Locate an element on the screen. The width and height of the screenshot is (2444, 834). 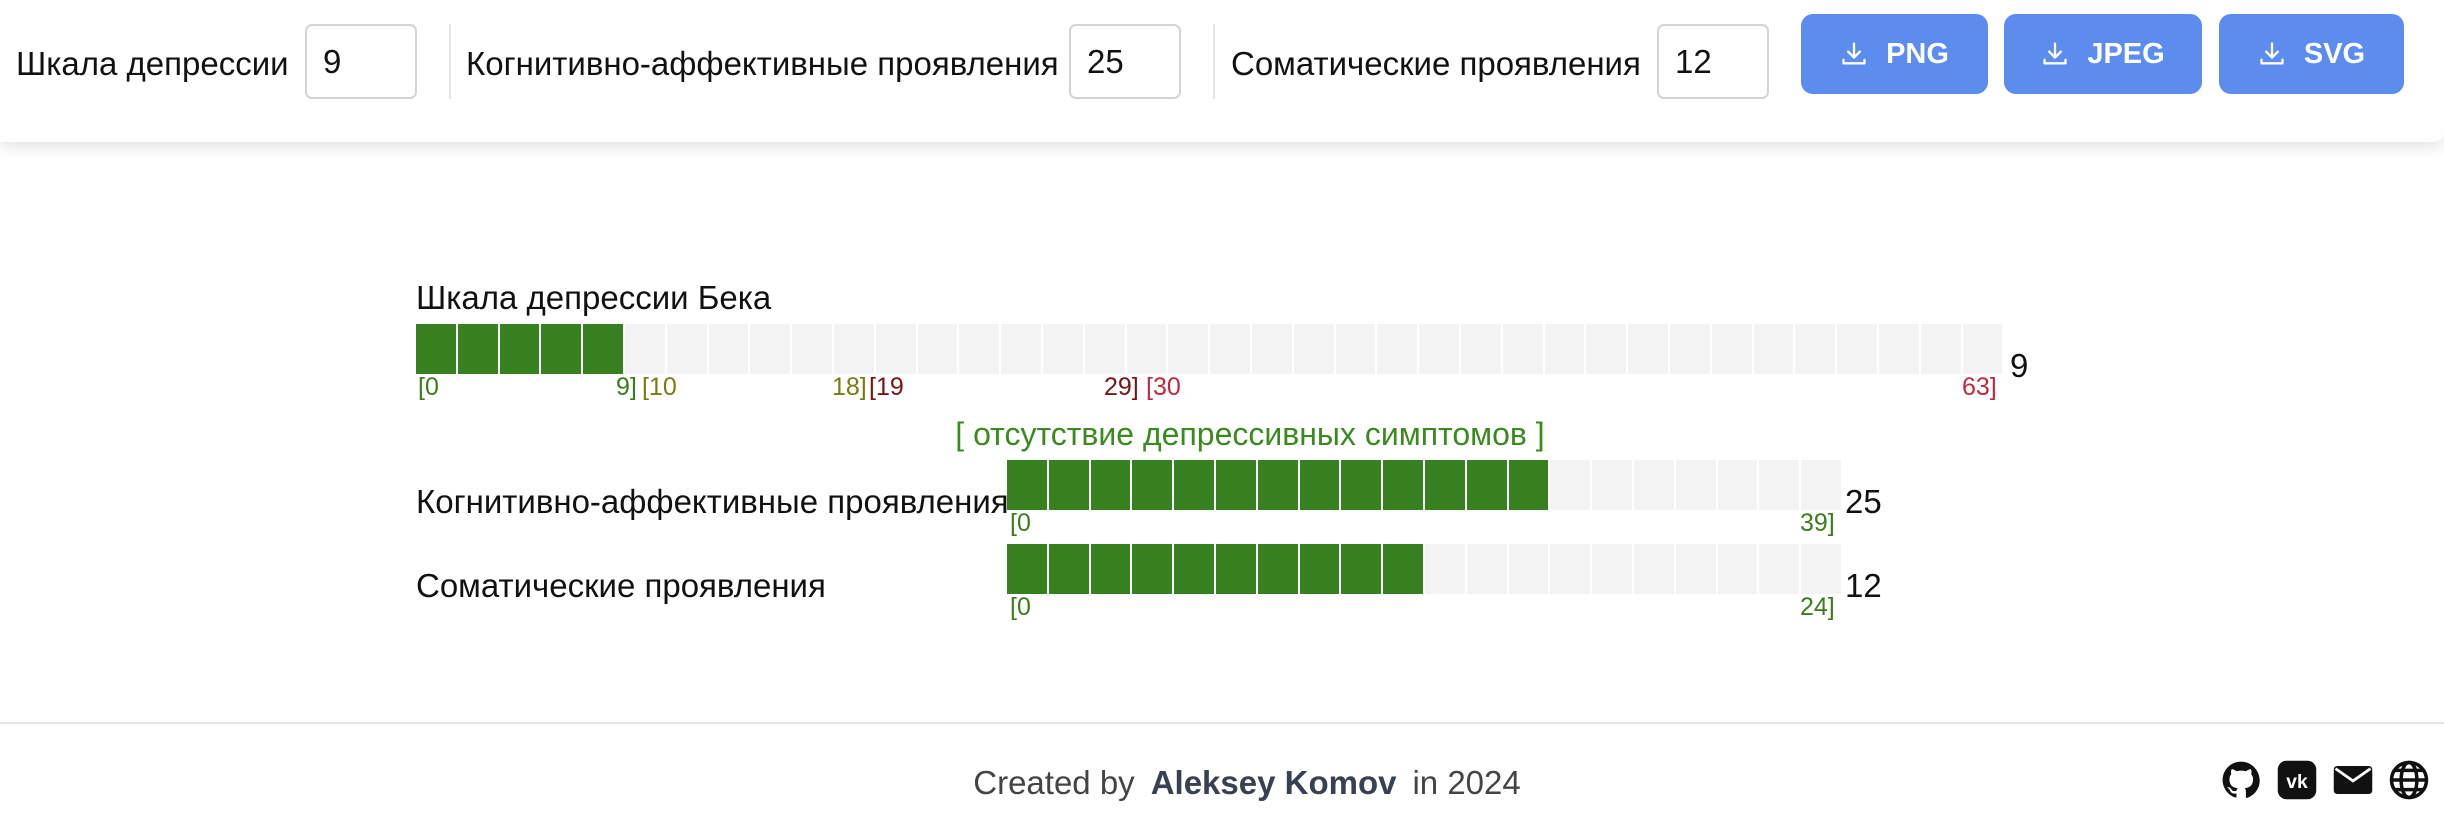
somatic-input is located at coordinates (1713, 61).